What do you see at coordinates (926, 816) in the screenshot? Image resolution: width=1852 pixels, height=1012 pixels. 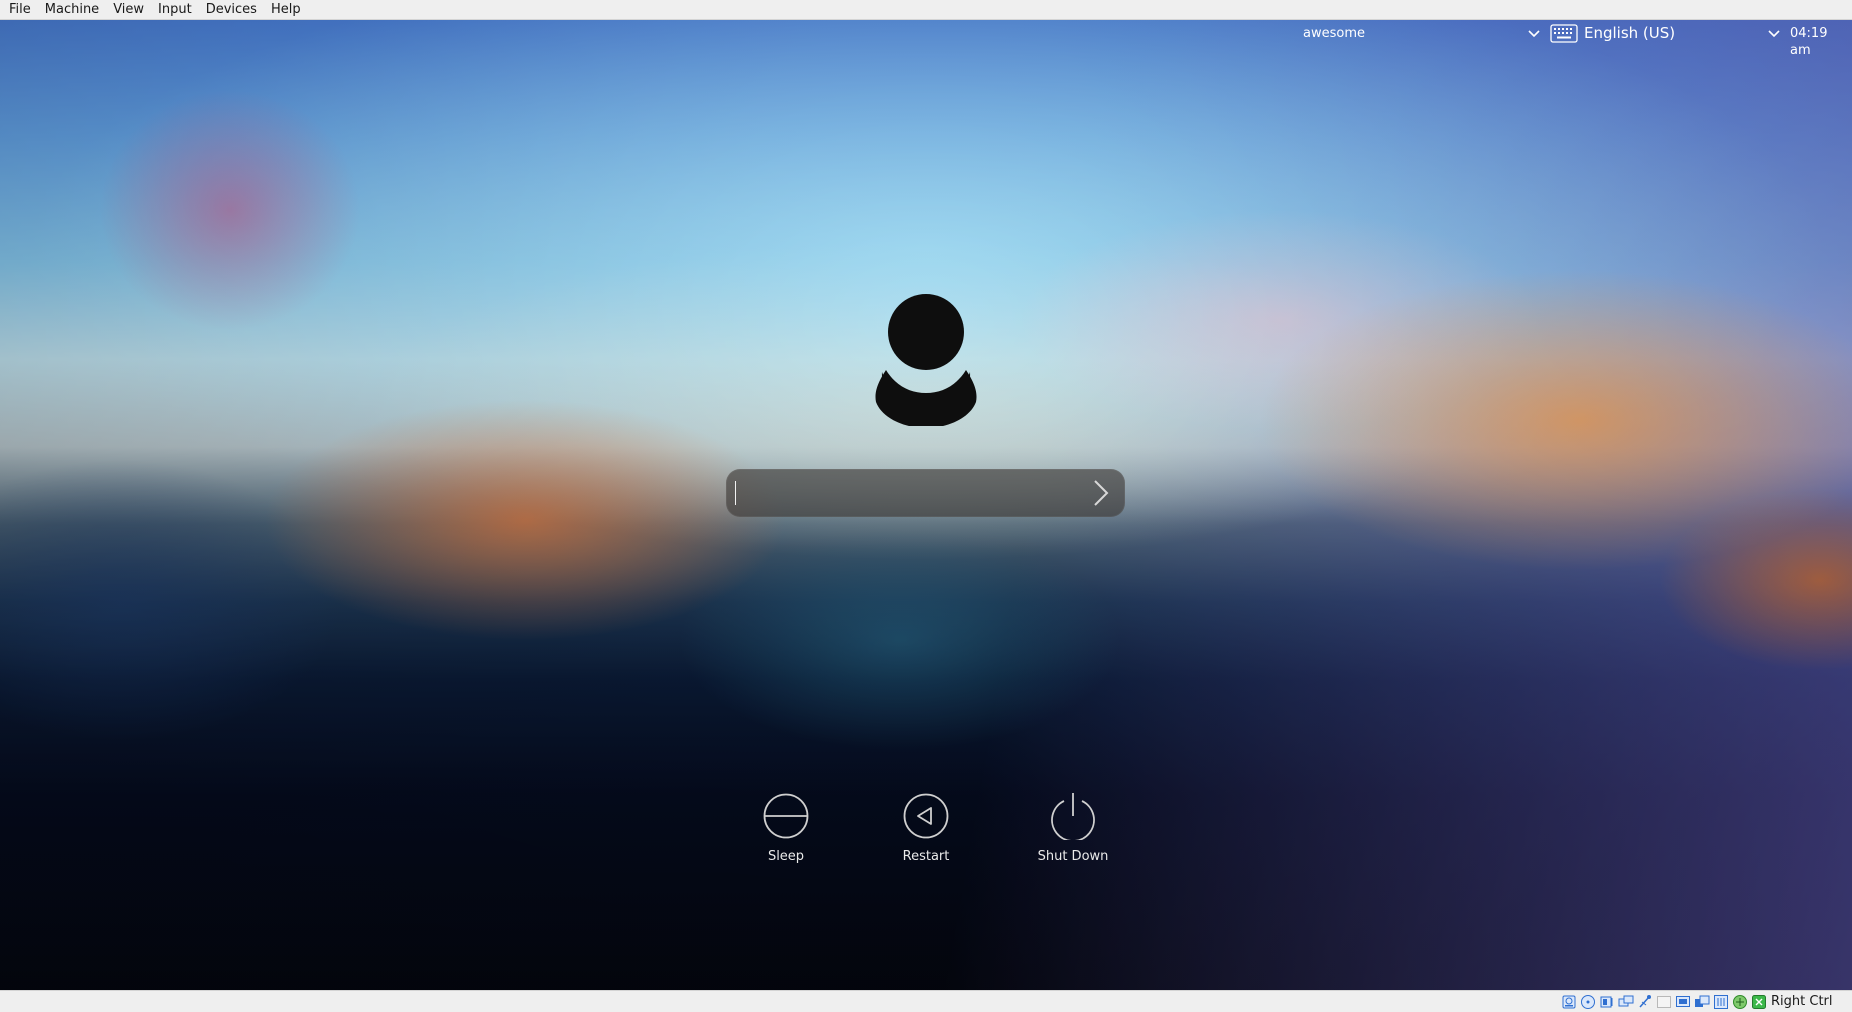 I see `restart-icon` at bounding box center [926, 816].